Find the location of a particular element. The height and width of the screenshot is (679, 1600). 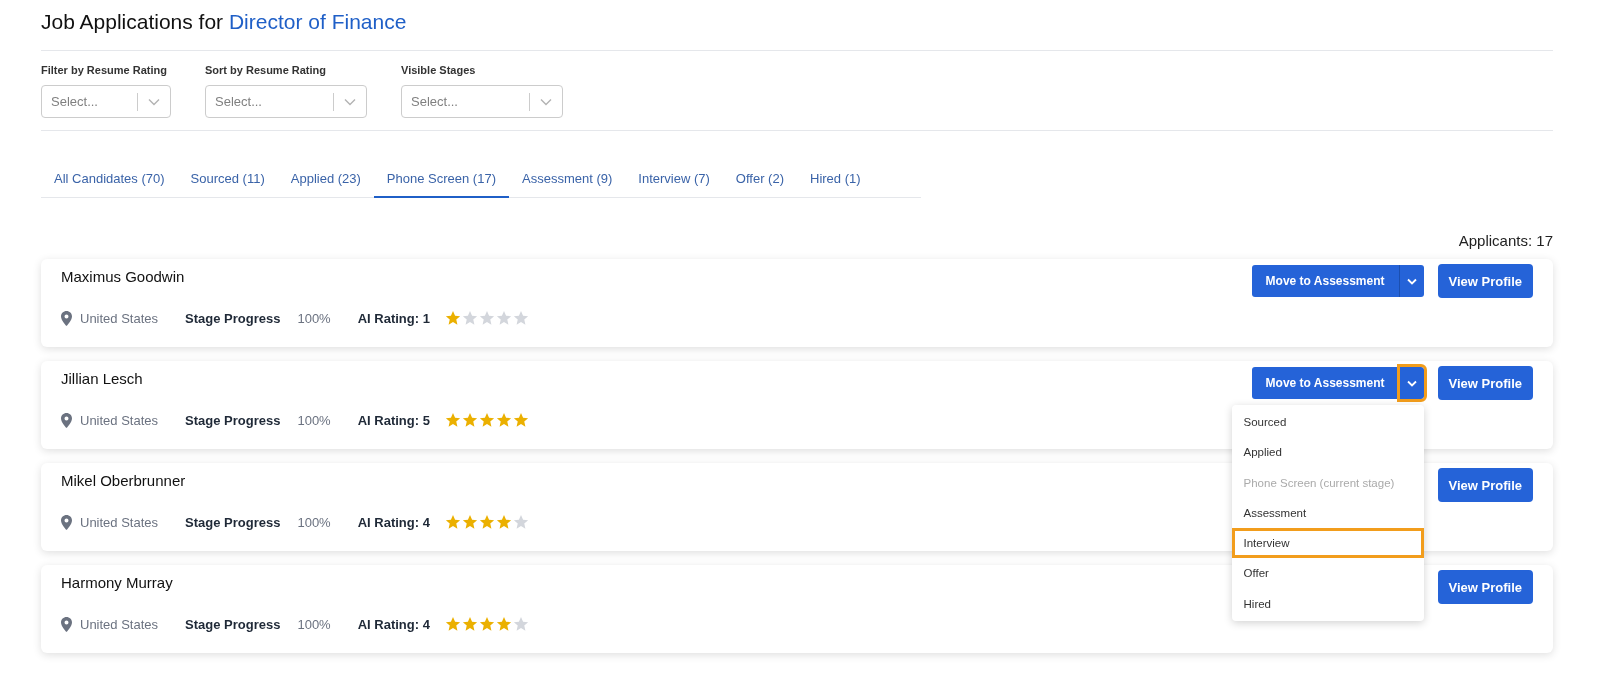

applicant-name: Mikel Oberbrunner is located at coordinates (124, 481).